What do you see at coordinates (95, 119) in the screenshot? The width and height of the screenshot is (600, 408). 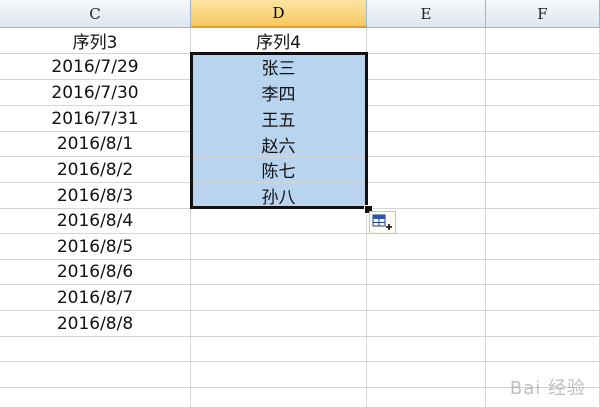 I see `cell-c-date: 2016/7/31` at bounding box center [95, 119].